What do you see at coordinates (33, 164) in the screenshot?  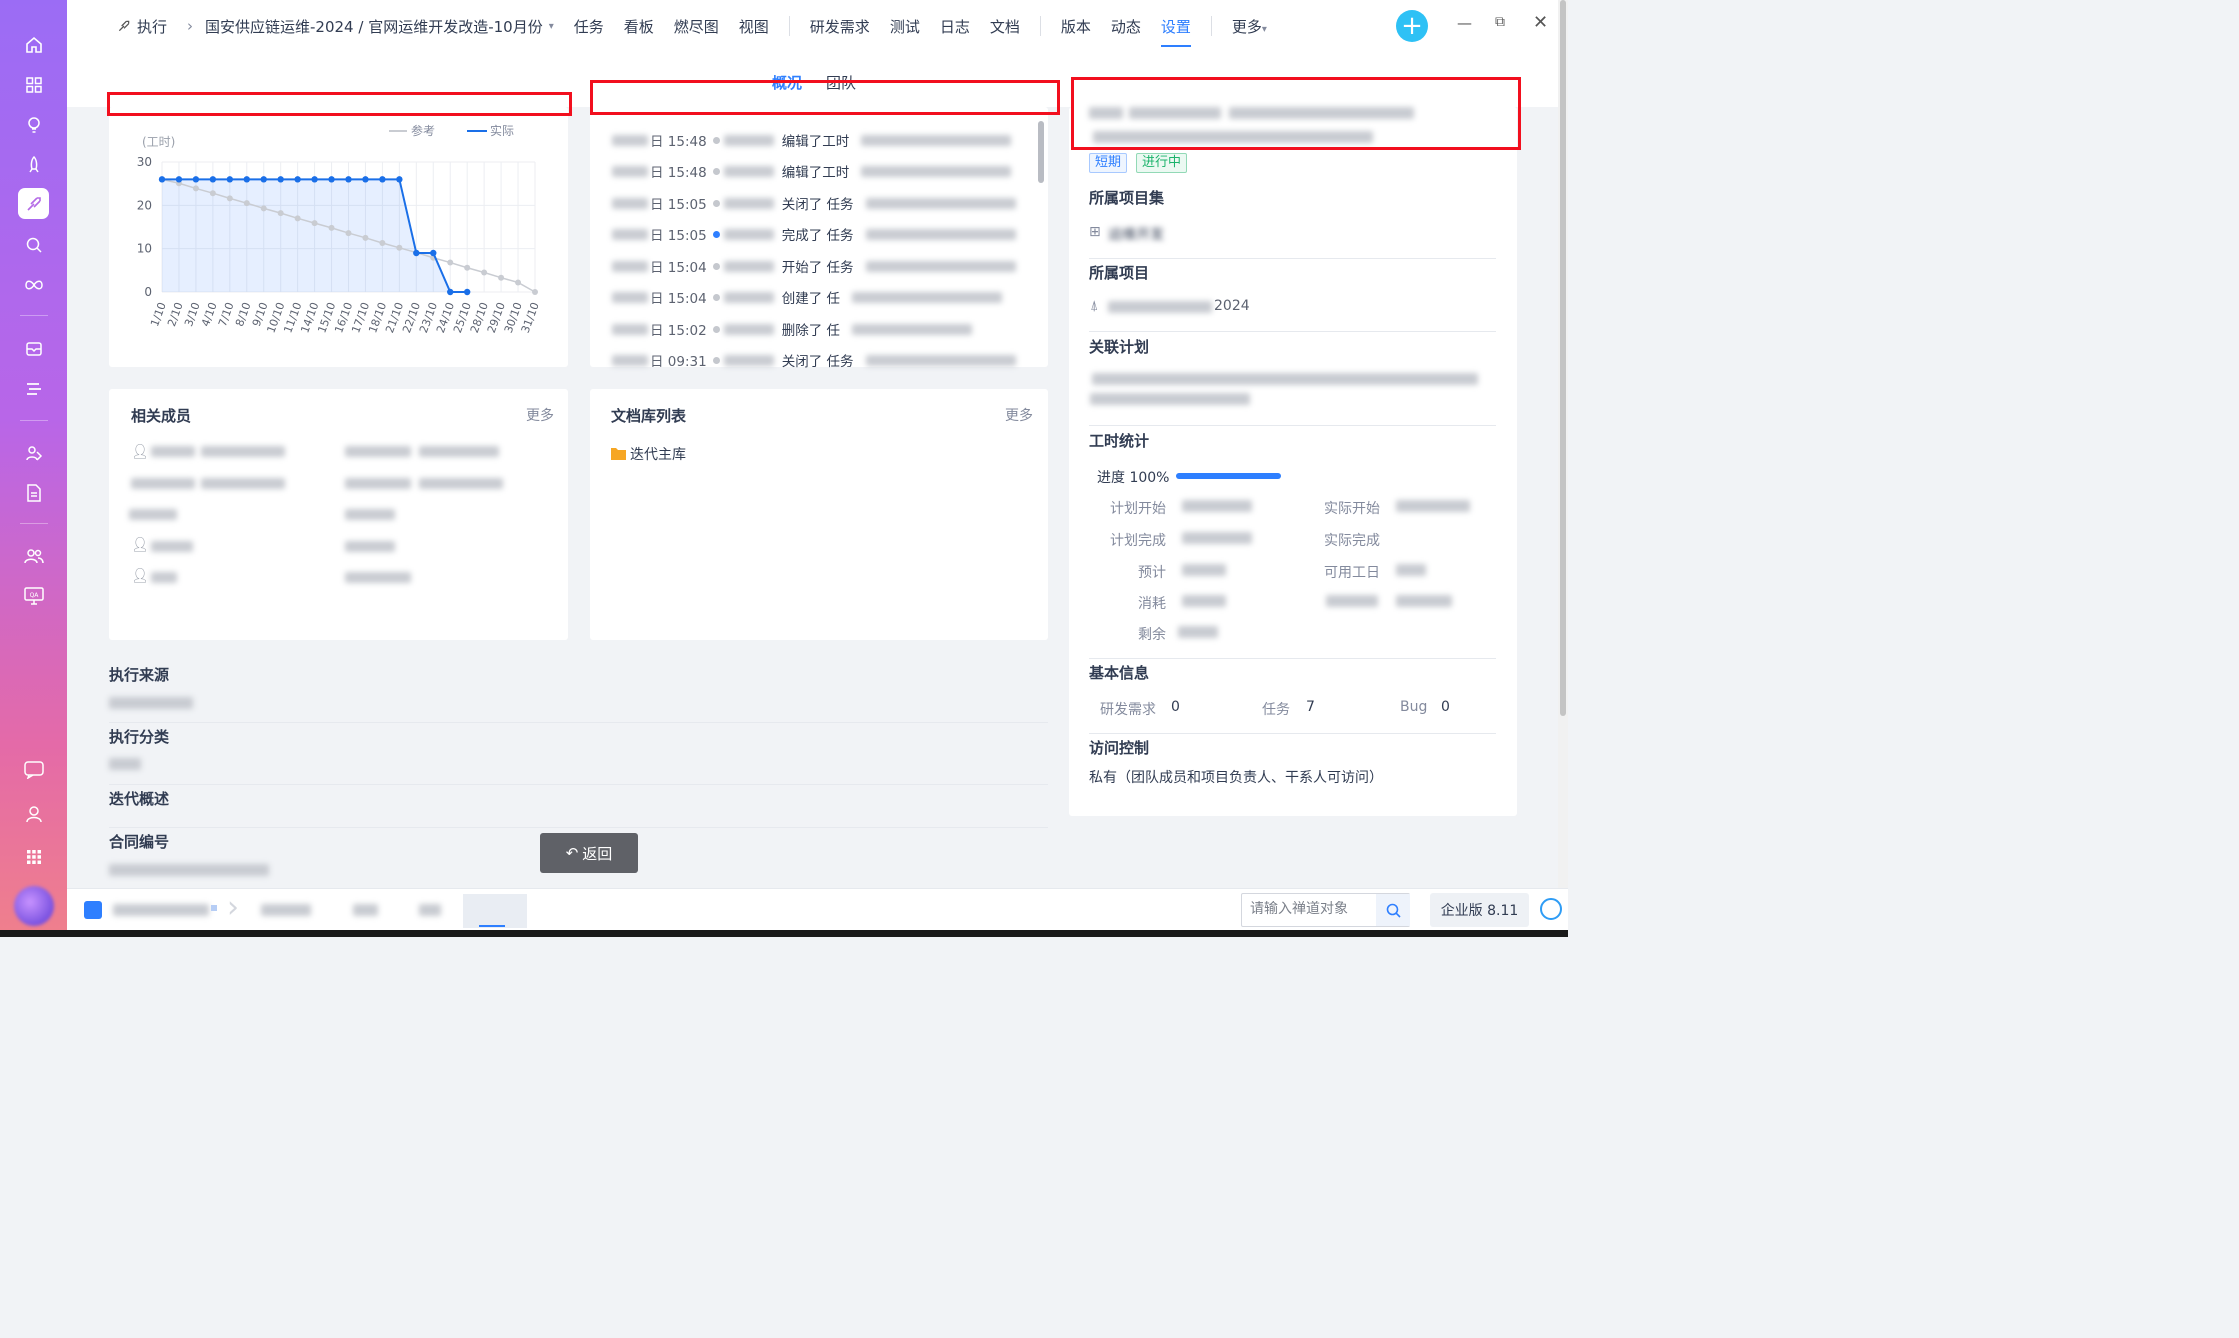 I see `rocket-icon` at bounding box center [33, 164].